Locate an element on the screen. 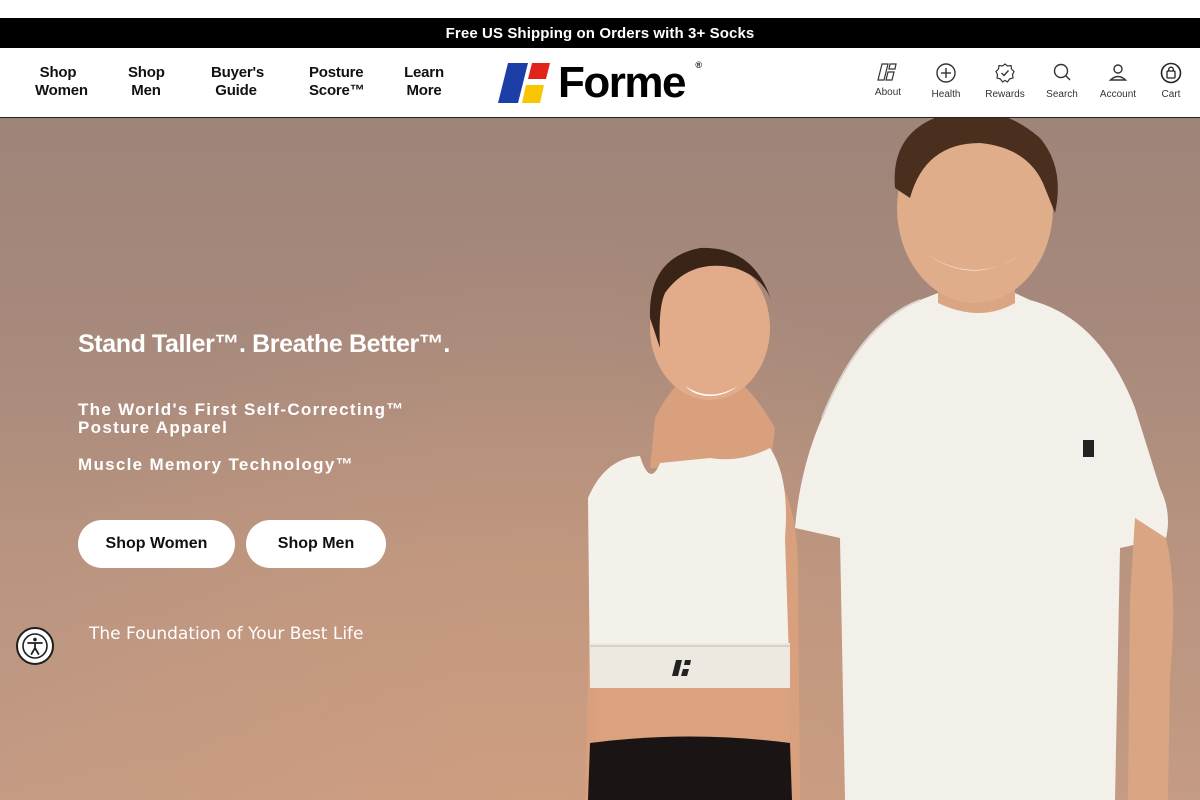  plus-circle-icon is located at coordinates (946, 73).